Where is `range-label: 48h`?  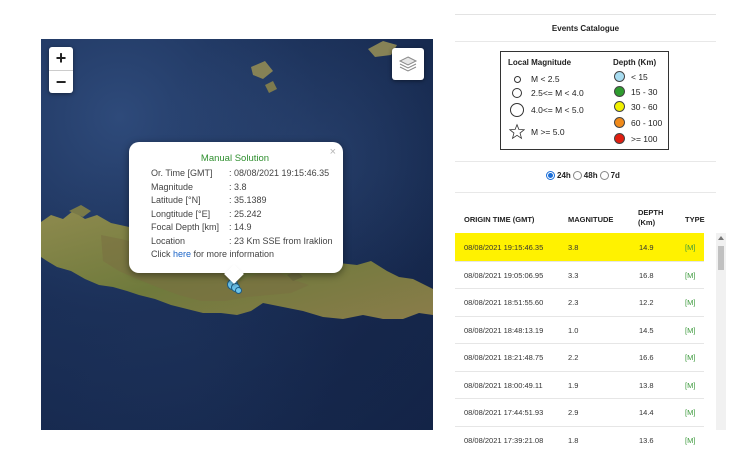
range-label: 48h is located at coordinates (591, 175).